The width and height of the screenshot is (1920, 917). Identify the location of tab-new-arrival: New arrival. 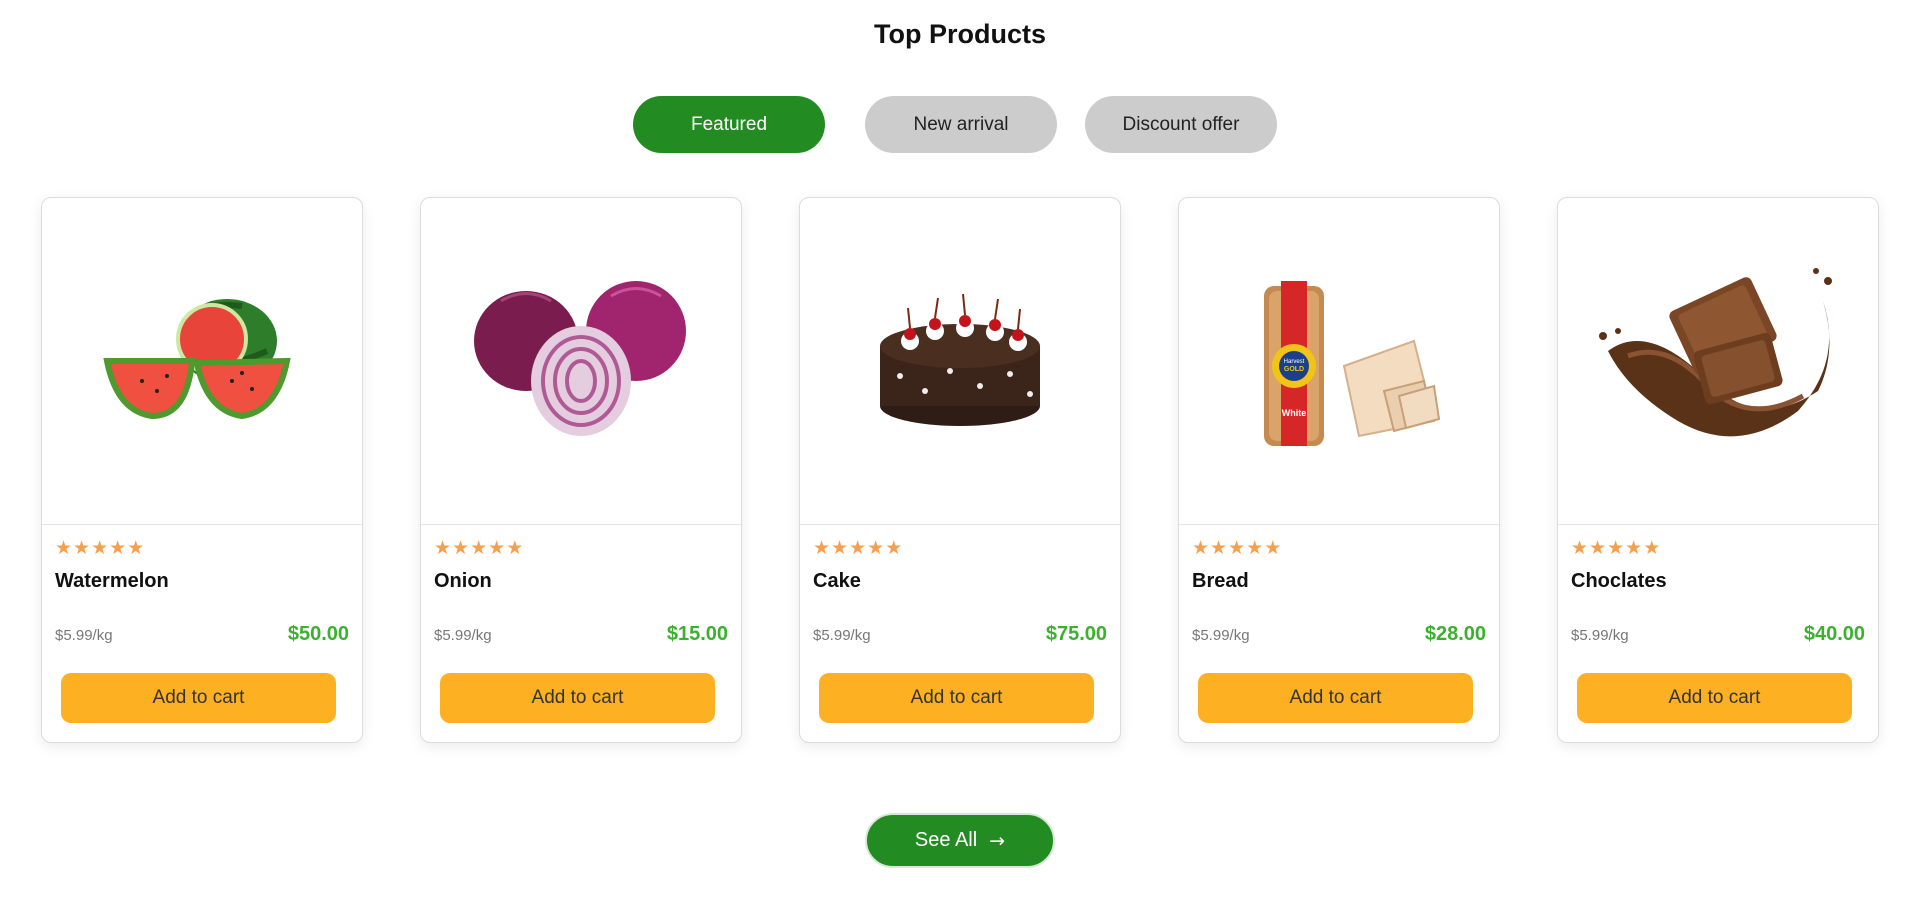
(961, 124).